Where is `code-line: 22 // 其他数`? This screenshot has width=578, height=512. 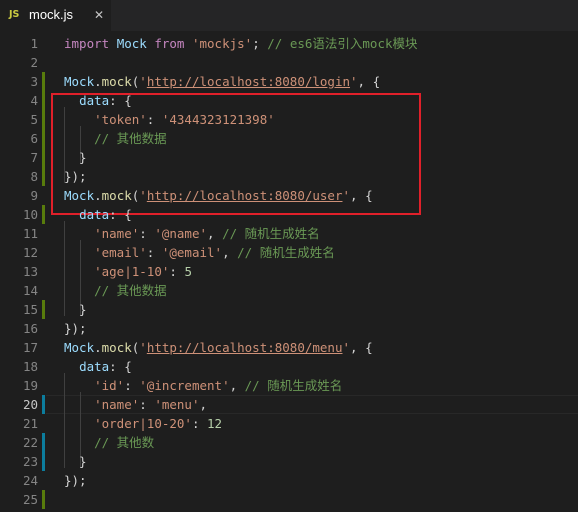 code-line: 22 // 其他数 is located at coordinates (289, 442).